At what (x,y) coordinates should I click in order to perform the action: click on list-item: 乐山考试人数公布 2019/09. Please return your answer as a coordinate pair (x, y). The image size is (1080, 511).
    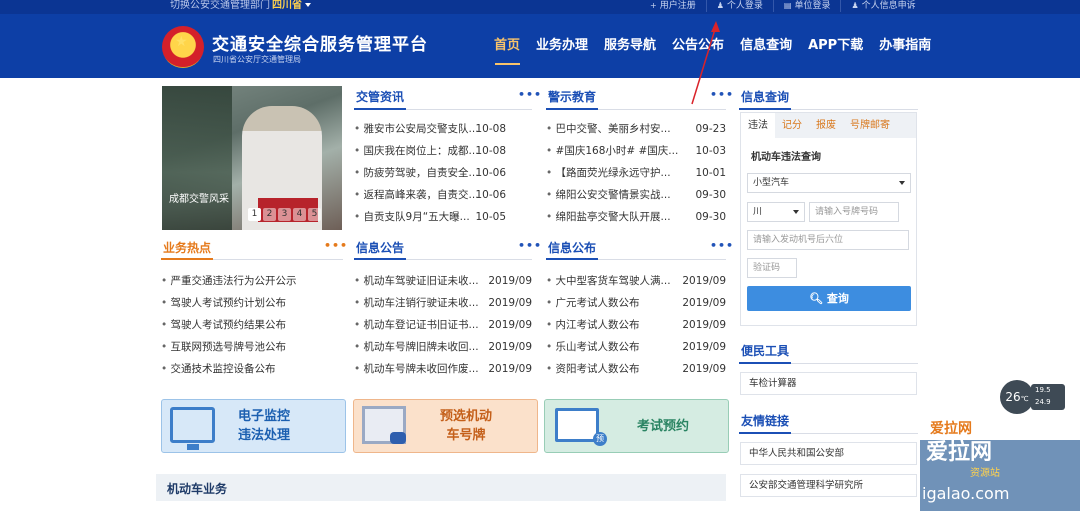
    Looking at the image, I should click on (636, 347).